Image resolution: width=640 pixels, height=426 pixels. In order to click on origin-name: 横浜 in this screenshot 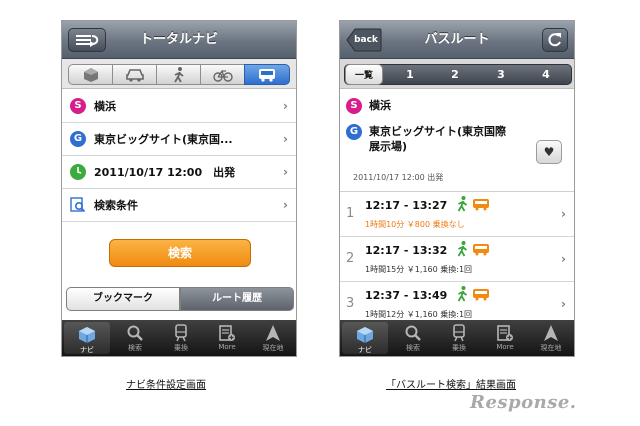, I will do `click(380, 105)`.